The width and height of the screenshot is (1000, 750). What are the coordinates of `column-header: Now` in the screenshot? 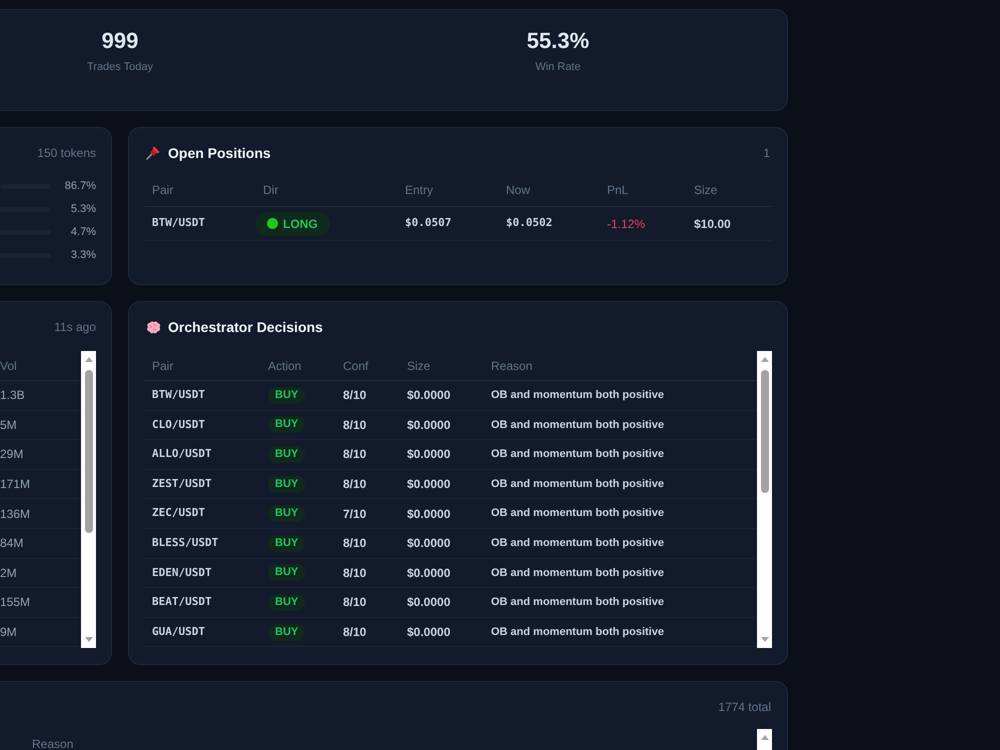 It's located at (518, 190).